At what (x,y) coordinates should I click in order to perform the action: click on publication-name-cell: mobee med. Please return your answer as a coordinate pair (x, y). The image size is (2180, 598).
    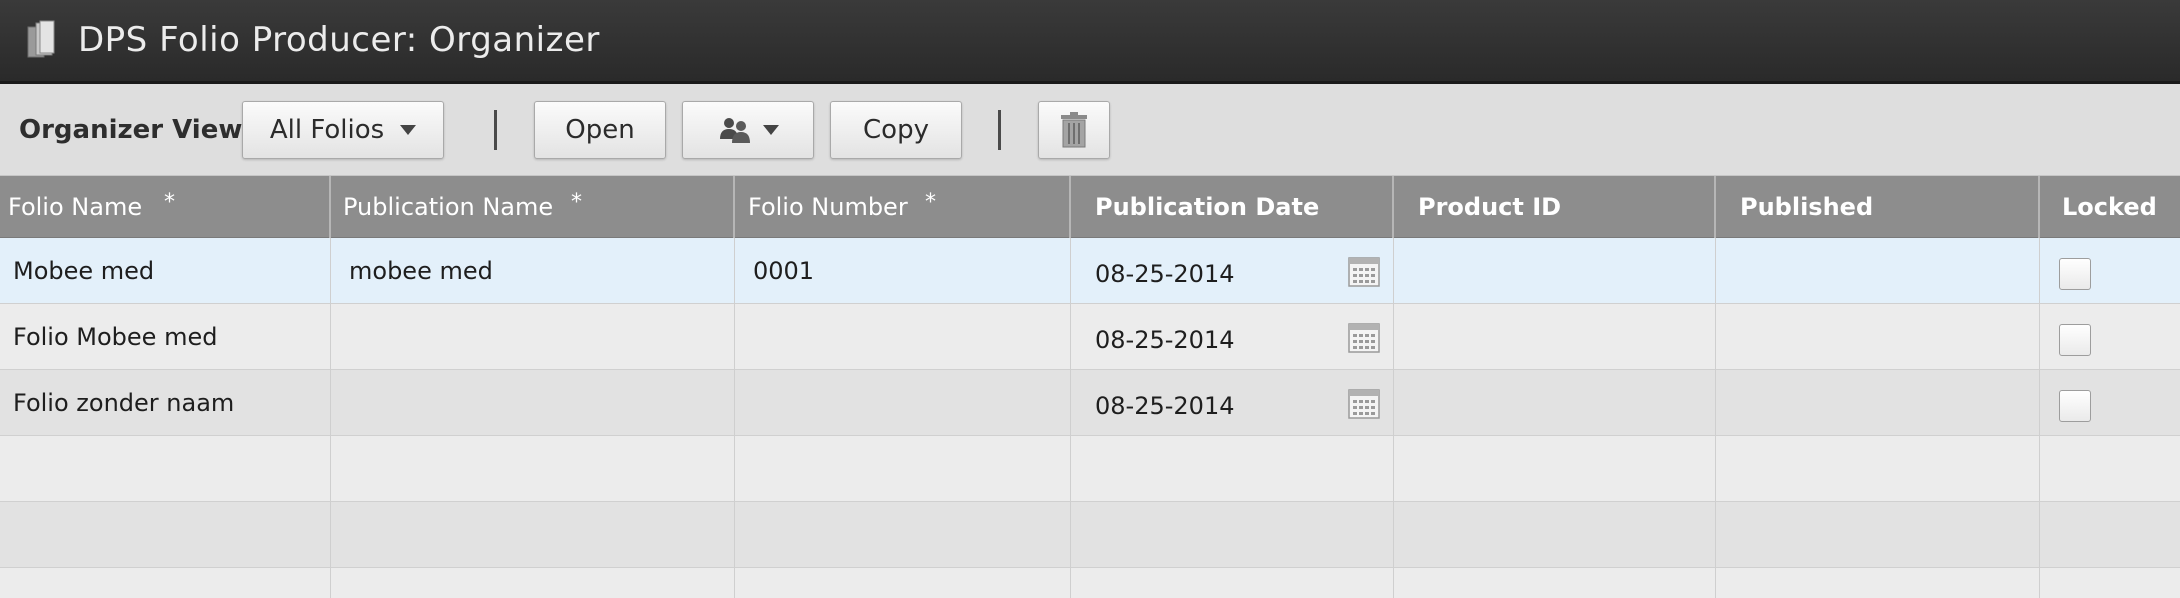
    Looking at the image, I should click on (533, 271).